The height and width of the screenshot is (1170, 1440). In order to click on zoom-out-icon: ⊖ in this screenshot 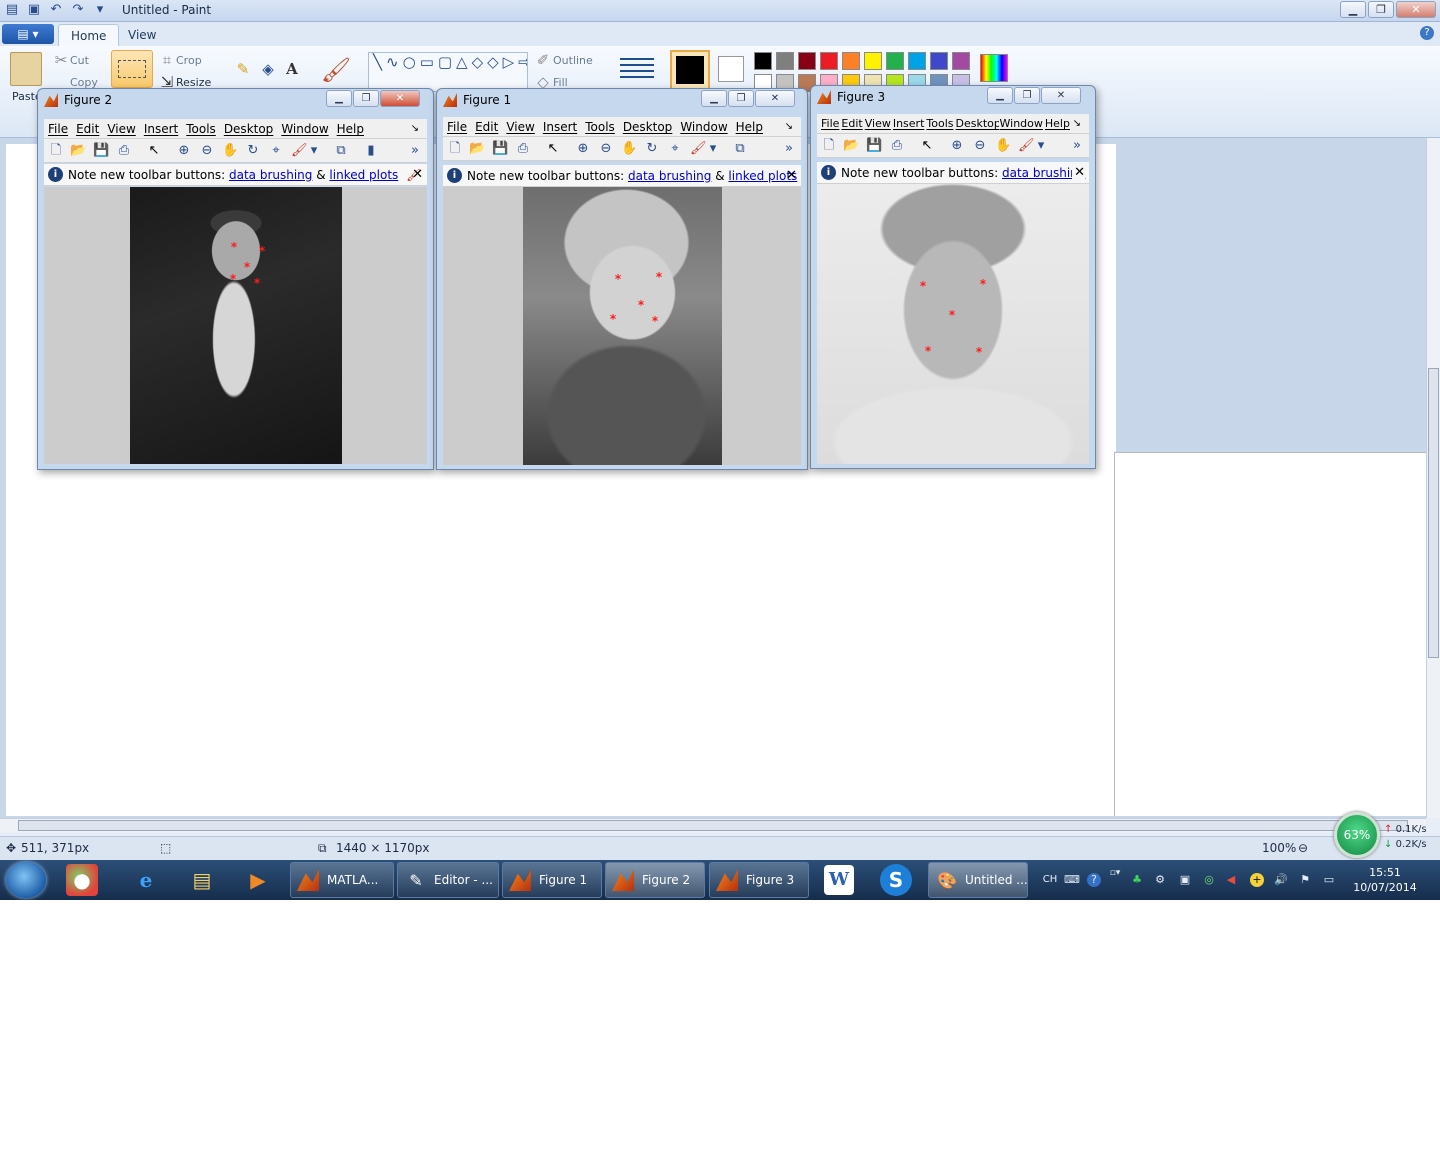, I will do `click(207, 151)`.